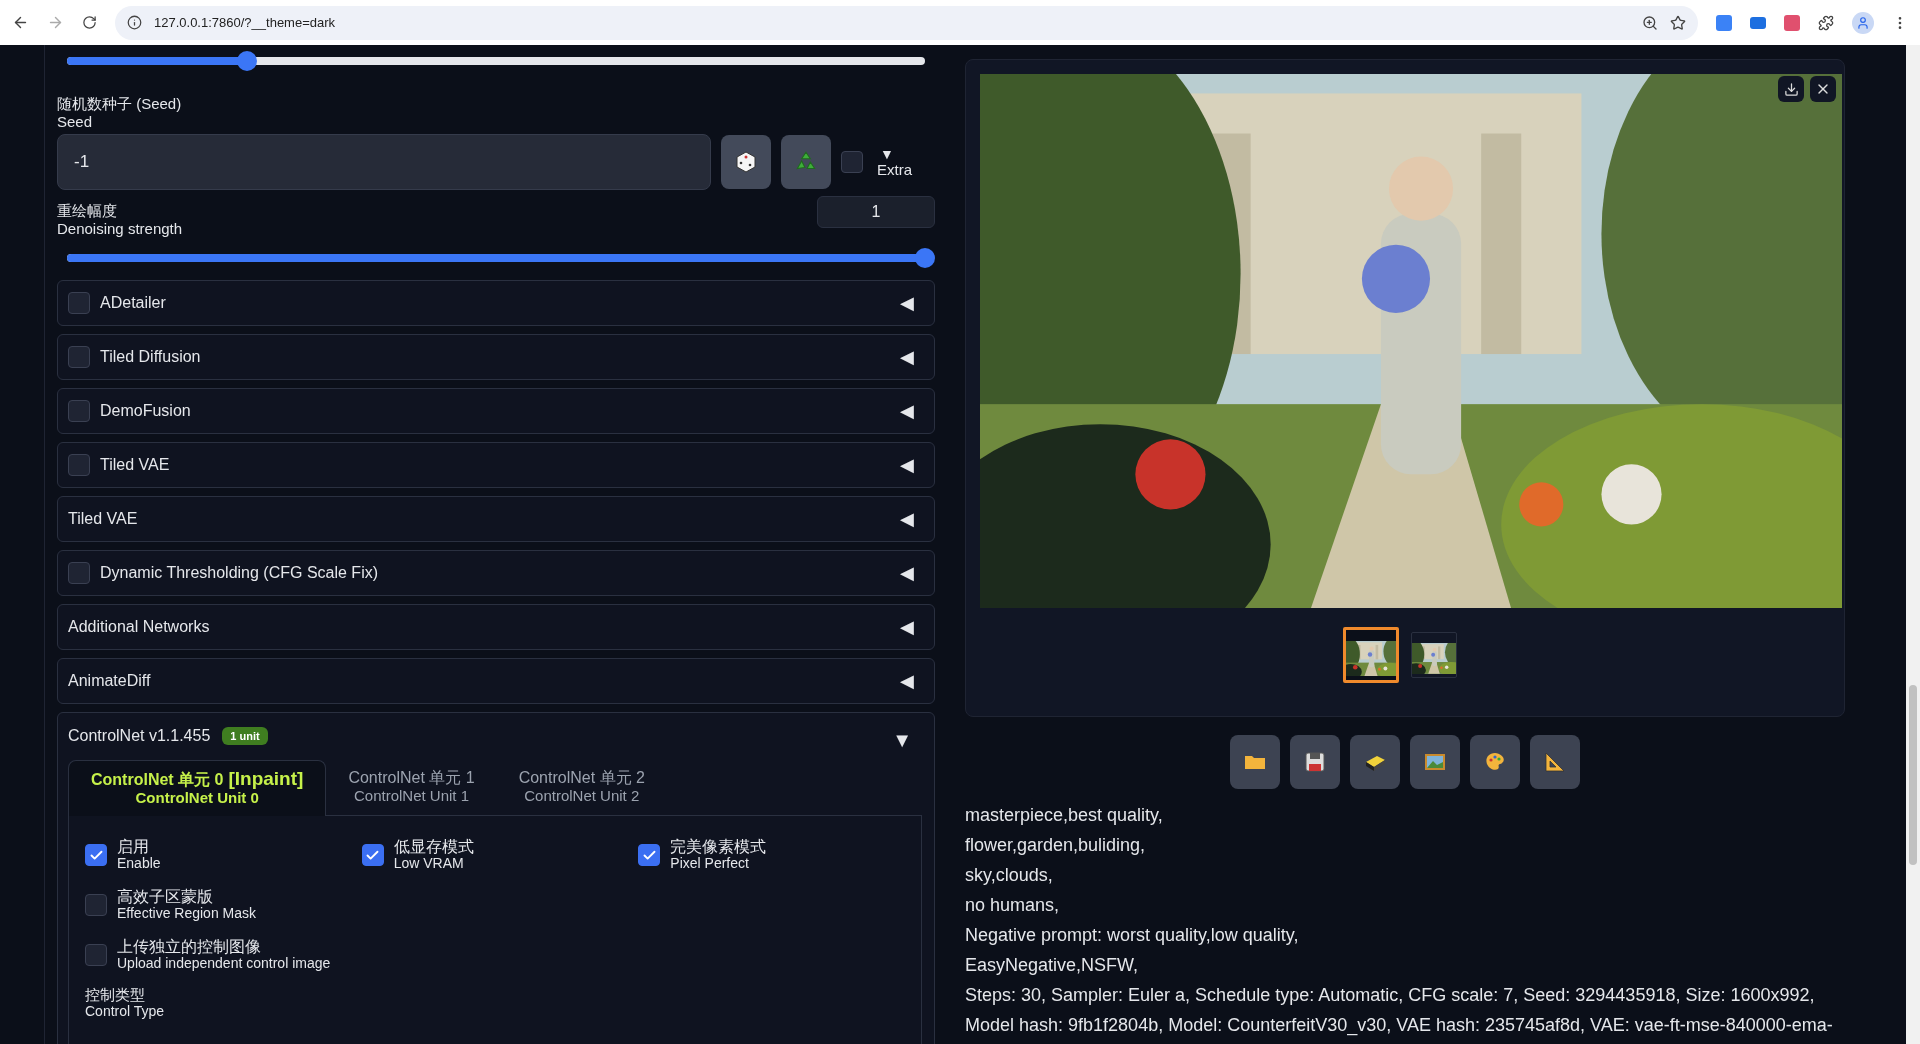 This screenshot has height=1044, width=1920. I want to click on option-sublabel: Enable, so click(139, 863).